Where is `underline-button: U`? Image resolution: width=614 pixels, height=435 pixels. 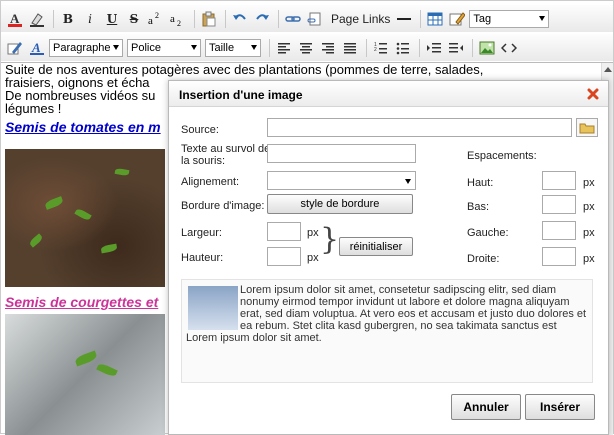
underline-button: U is located at coordinates (112, 19).